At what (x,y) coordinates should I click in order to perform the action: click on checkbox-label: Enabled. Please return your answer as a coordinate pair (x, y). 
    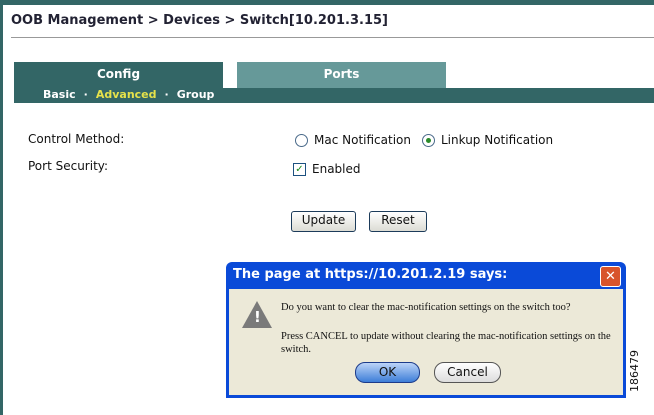
    Looking at the image, I should click on (336, 169).